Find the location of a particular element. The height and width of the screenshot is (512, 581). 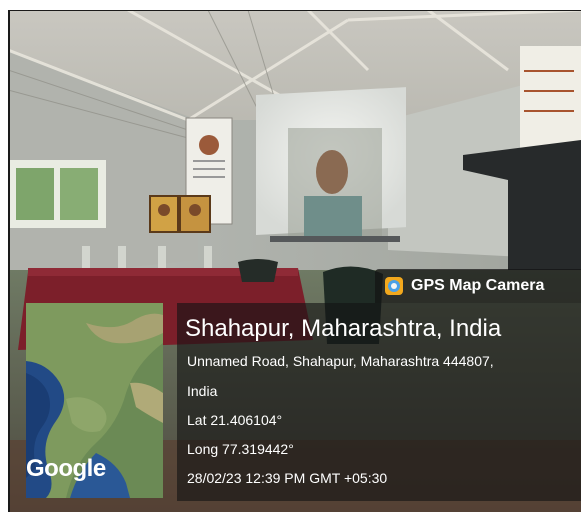

gps-map-camera-icon is located at coordinates (394, 286).